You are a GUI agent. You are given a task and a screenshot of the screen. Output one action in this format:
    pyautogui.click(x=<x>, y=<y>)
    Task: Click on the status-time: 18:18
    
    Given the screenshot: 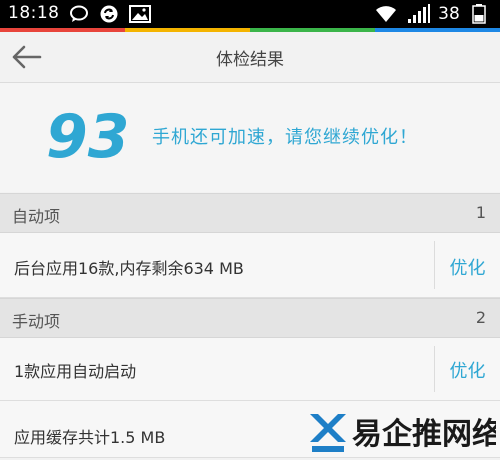 What is the action you would take?
    pyautogui.click(x=34, y=13)
    